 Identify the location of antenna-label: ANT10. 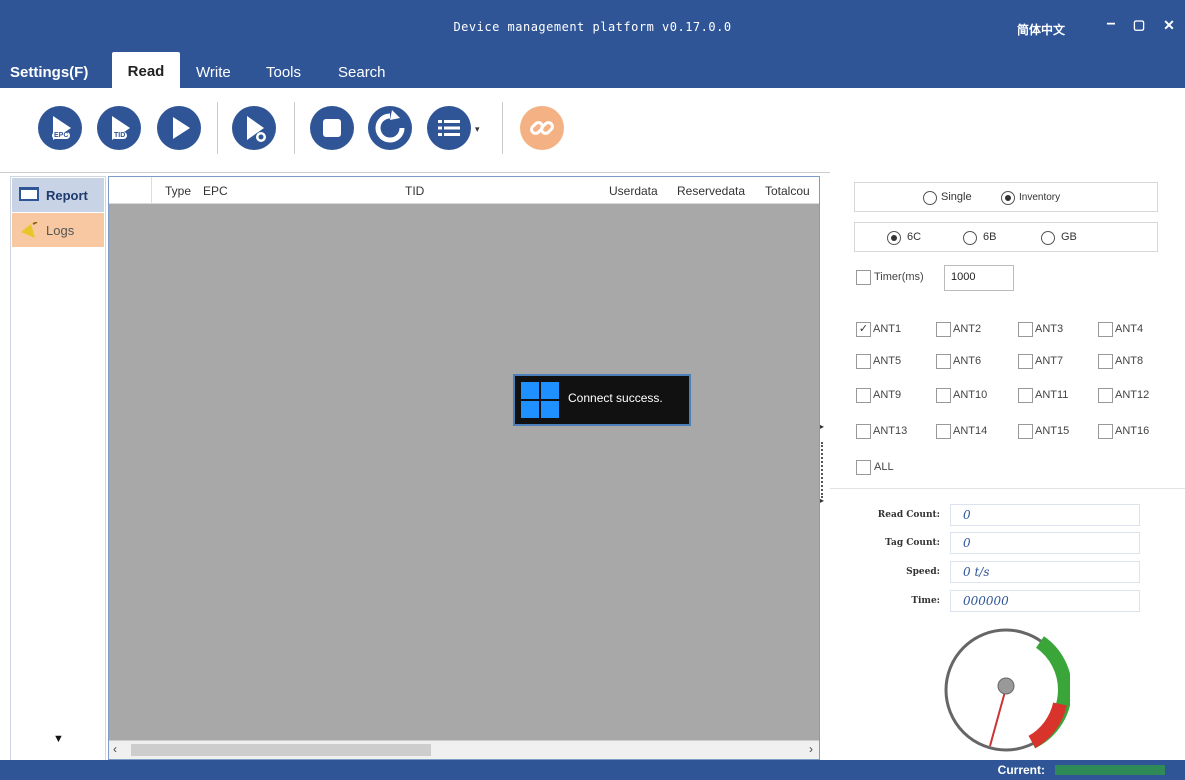
(970, 395).